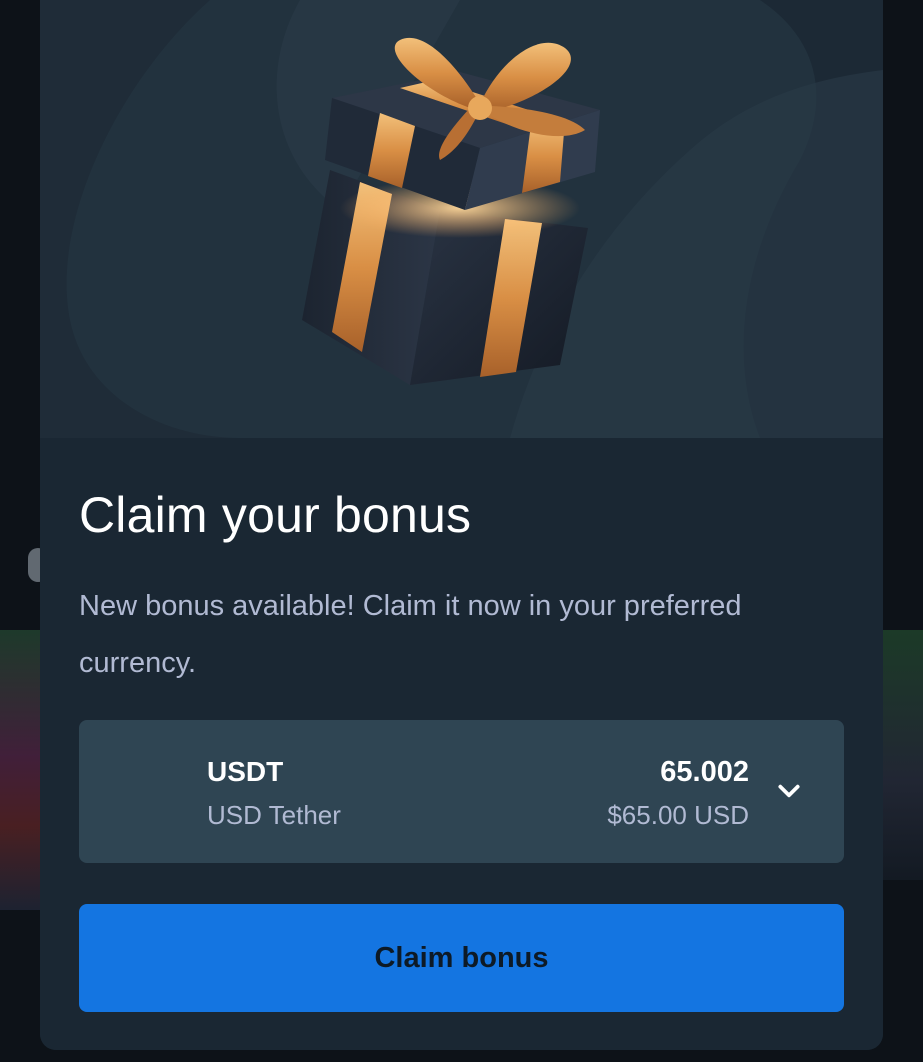  Describe the element at coordinates (704, 772) in the screenshot. I see `bonus-amount: 65.002` at that location.